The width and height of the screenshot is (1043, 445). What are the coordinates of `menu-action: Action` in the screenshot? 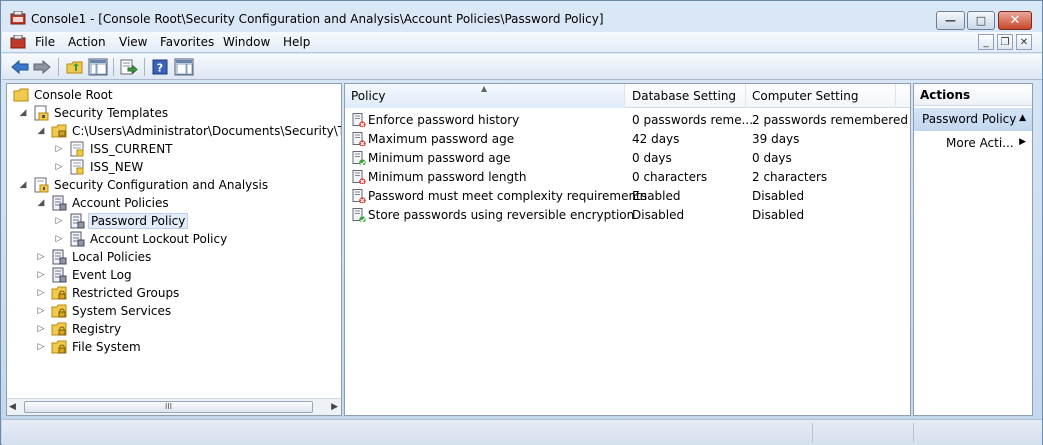 It's located at (87, 42).